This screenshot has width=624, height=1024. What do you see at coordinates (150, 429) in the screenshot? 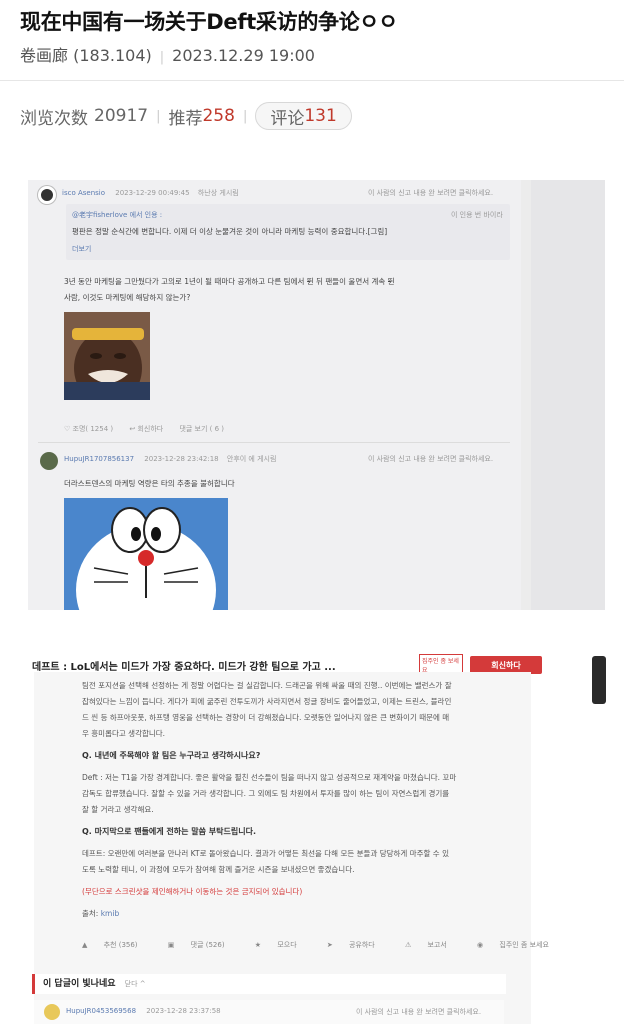
I see `reply-label: 회신하다` at bounding box center [150, 429].